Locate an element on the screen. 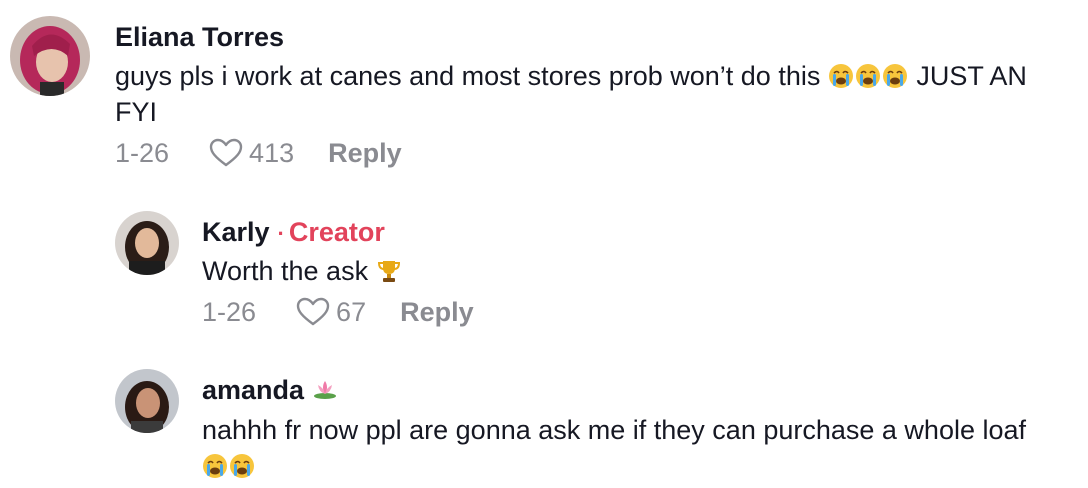 The image size is (1088, 488). reply-username: Karly · Creator is located at coordinates (293, 233).